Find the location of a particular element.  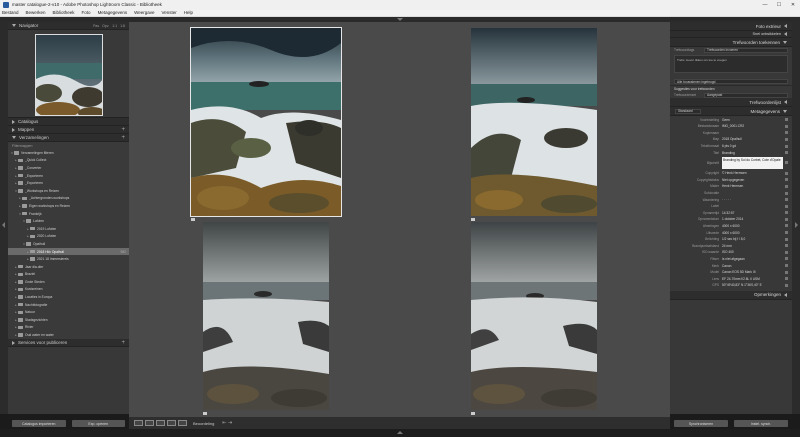

navigator-thumbnail is located at coordinates (69, 75).